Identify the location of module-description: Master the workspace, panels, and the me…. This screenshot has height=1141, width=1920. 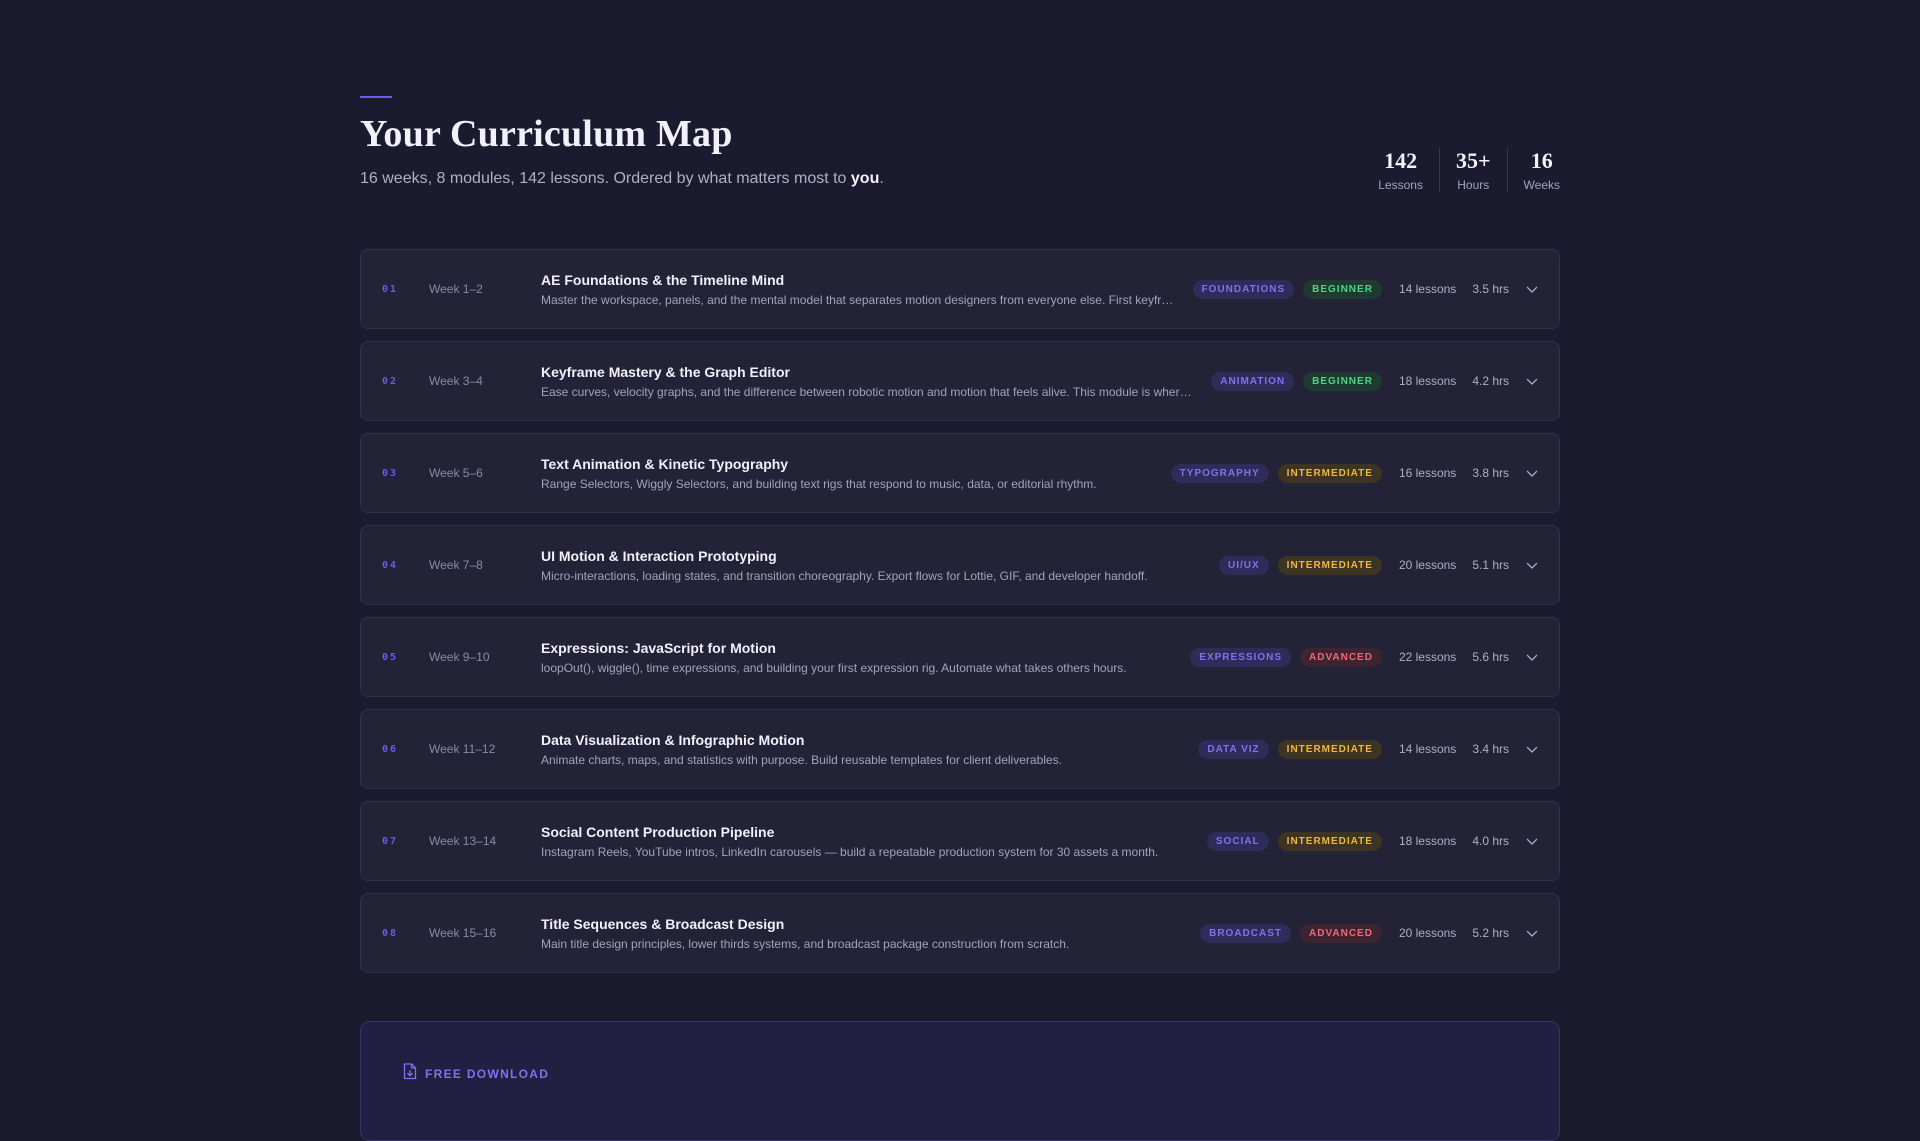
(857, 300).